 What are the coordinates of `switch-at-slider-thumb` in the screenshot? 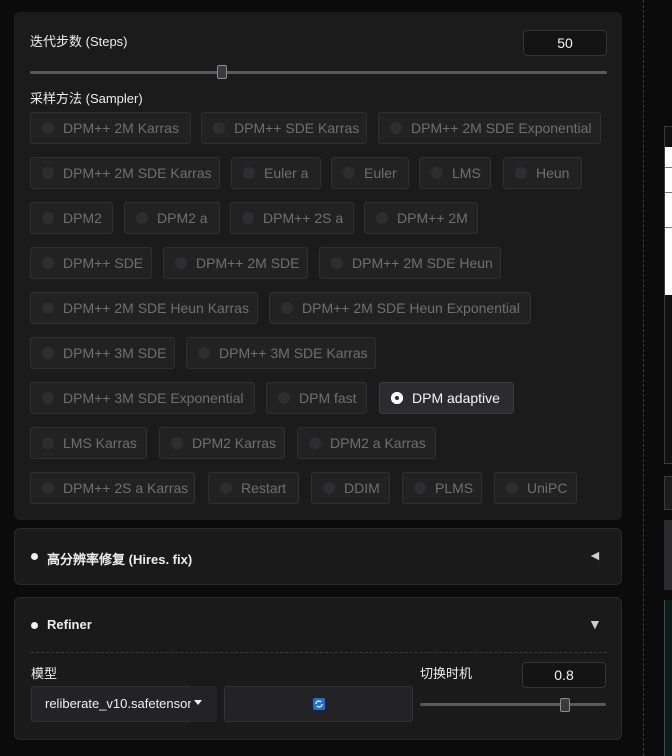 It's located at (565, 705).